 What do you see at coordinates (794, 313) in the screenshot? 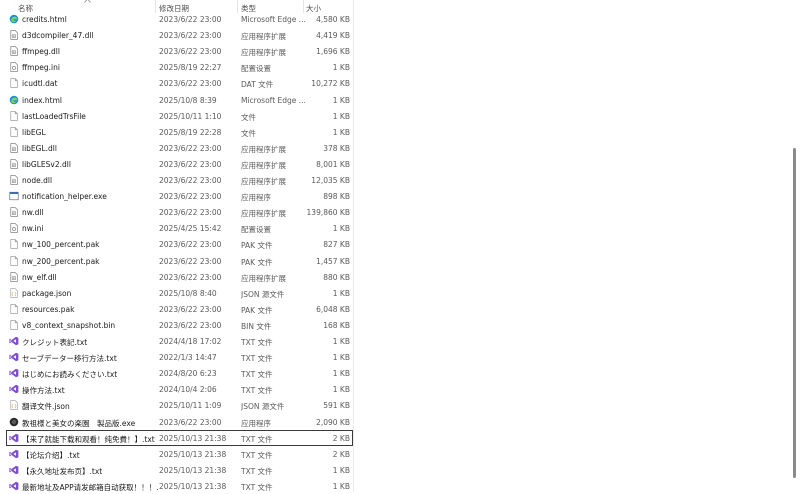
I see `scrollbar-thumb` at bounding box center [794, 313].